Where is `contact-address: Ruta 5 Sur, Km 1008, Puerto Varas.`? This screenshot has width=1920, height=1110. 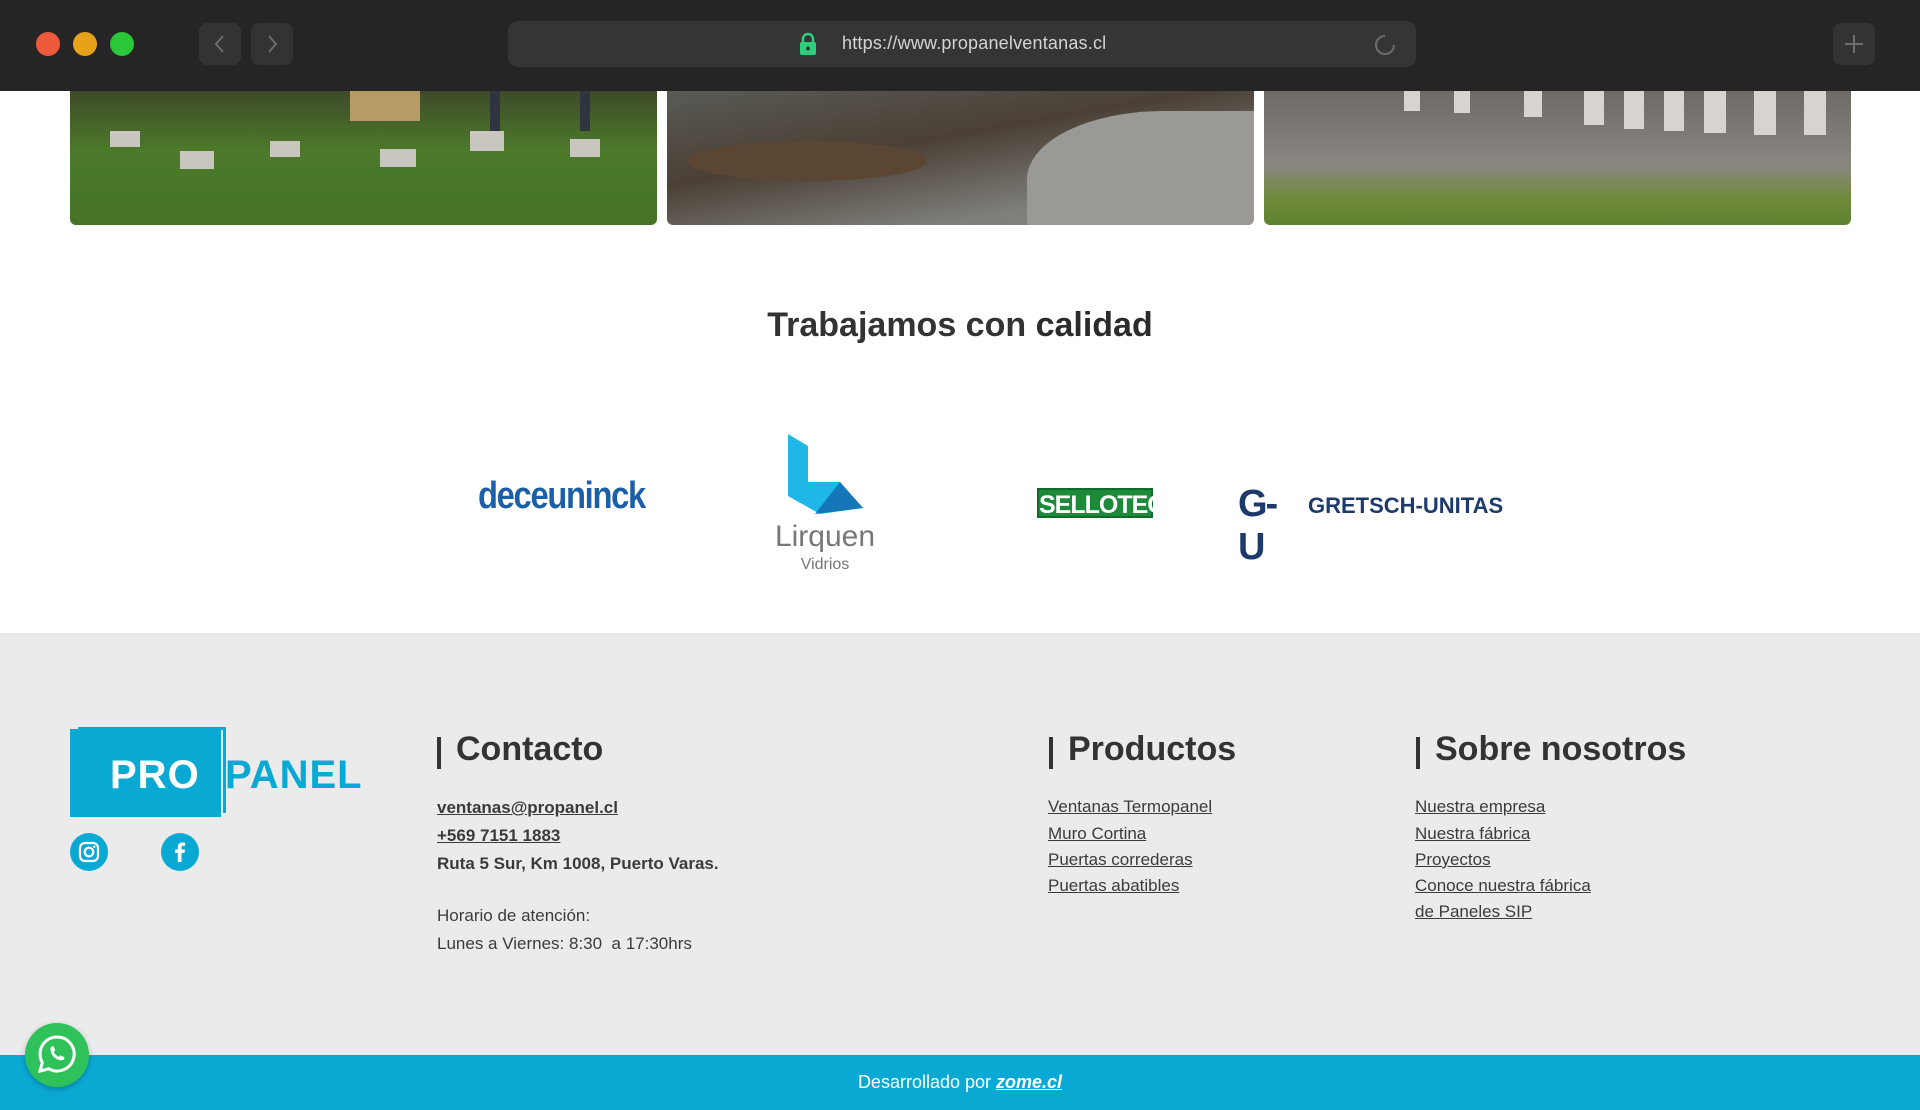 contact-address: Ruta 5 Sur, Km 1008, Puerto Varas. is located at coordinates (578, 863).